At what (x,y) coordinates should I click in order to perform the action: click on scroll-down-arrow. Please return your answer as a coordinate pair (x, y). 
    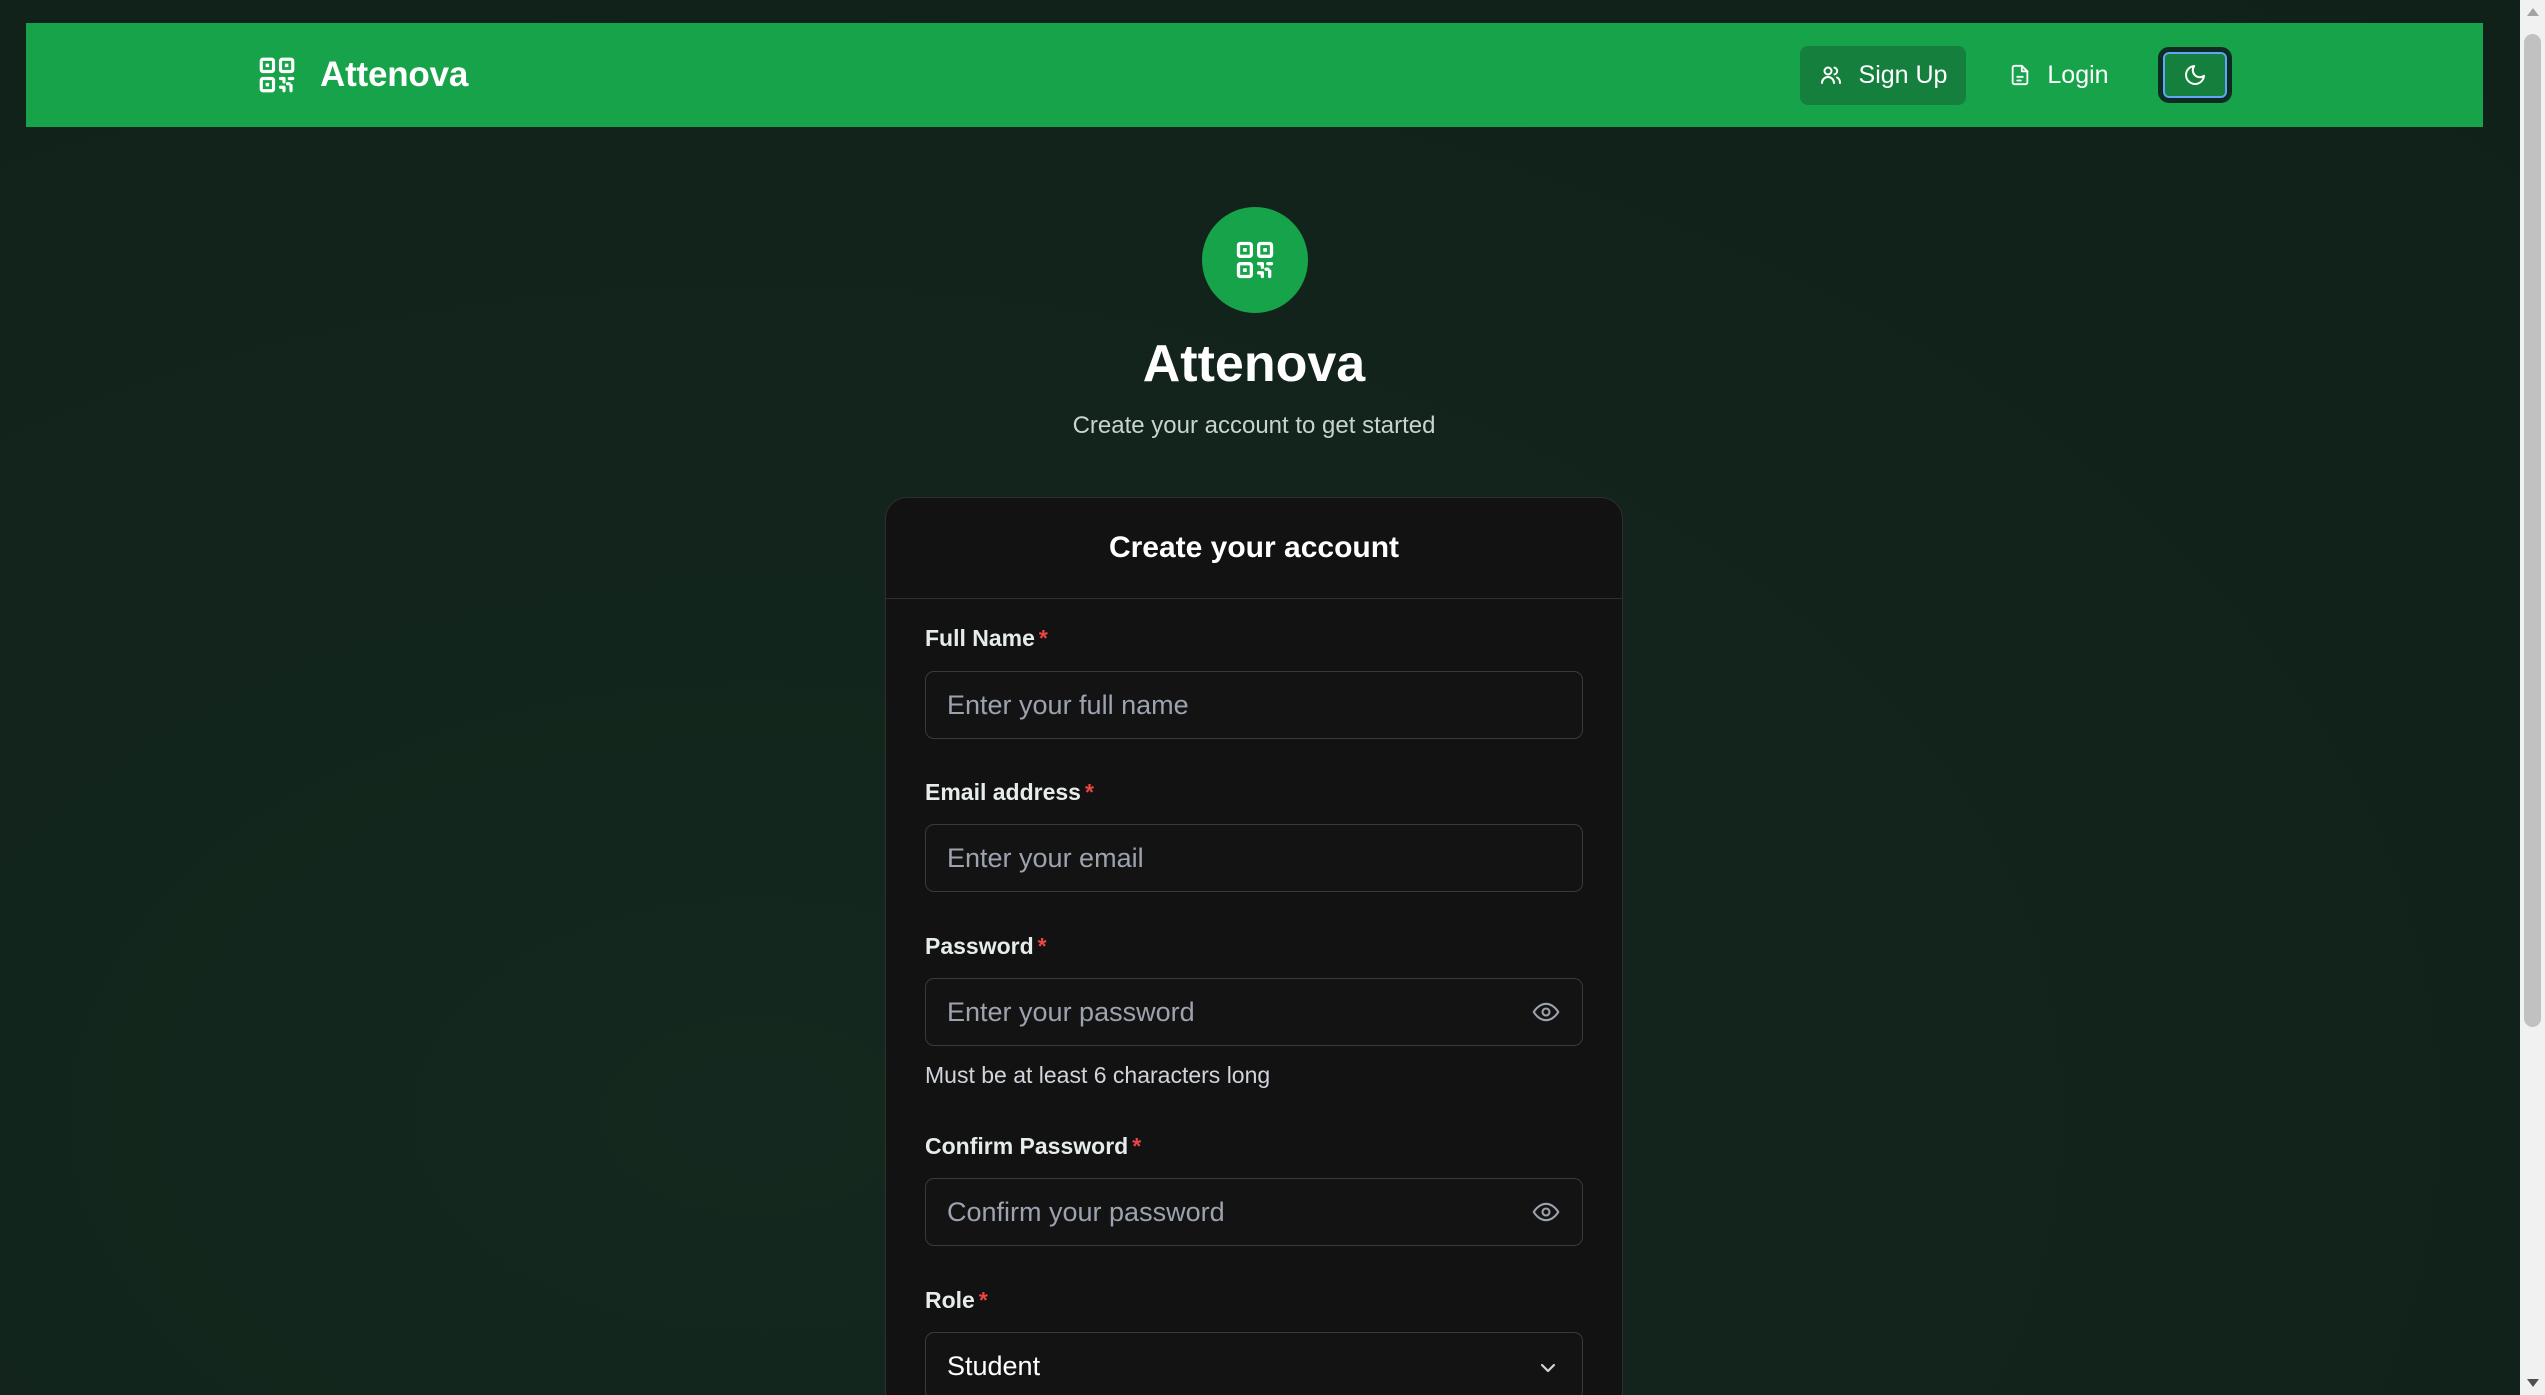
    Looking at the image, I should click on (2533, 1383).